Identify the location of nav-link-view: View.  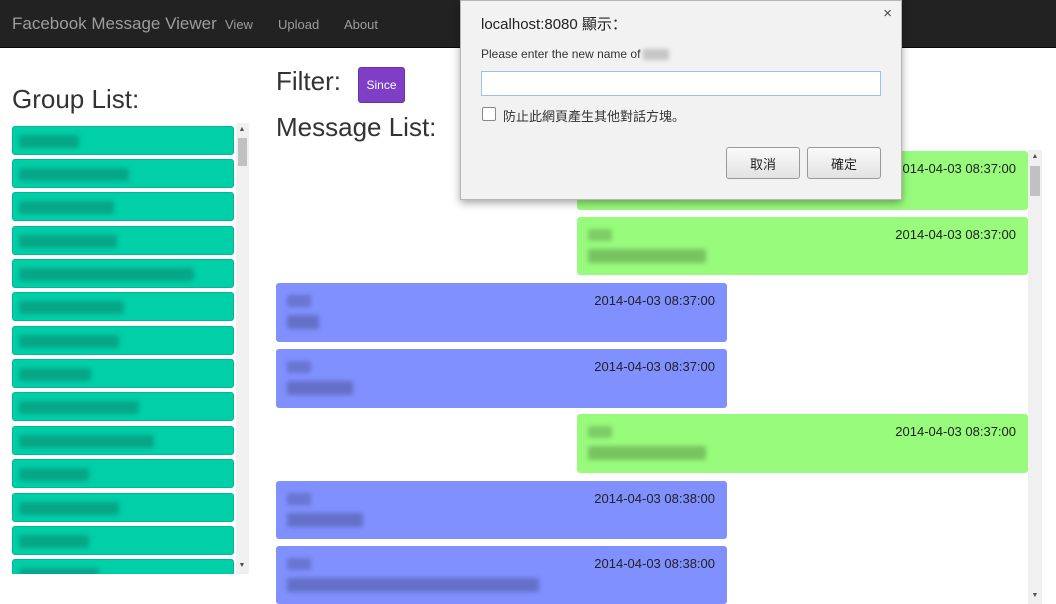
(239, 24).